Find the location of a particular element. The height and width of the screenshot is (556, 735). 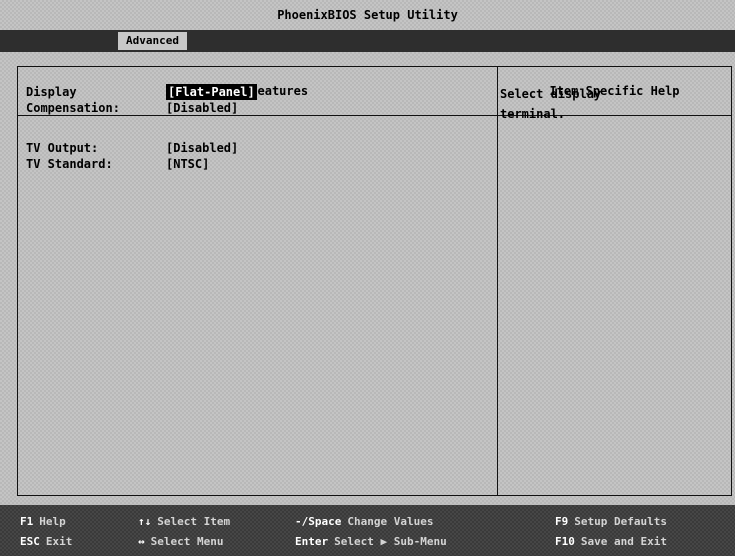

change-values-desc: Change Values is located at coordinates (390, 521).